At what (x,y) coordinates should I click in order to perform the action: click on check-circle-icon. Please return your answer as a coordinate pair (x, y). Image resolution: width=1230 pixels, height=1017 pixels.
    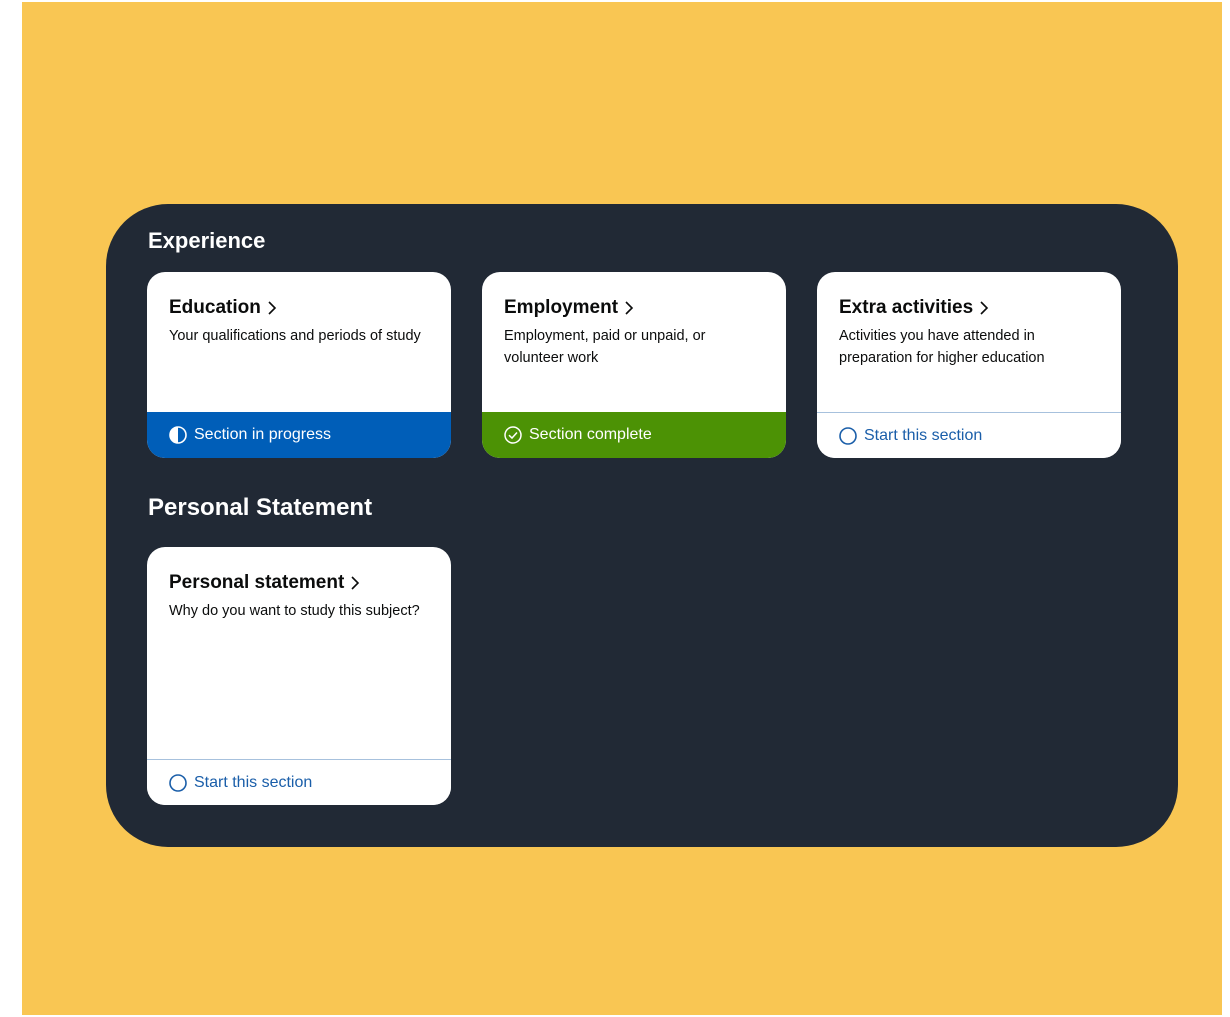
    Looking at the image, I should click on (513, 435).